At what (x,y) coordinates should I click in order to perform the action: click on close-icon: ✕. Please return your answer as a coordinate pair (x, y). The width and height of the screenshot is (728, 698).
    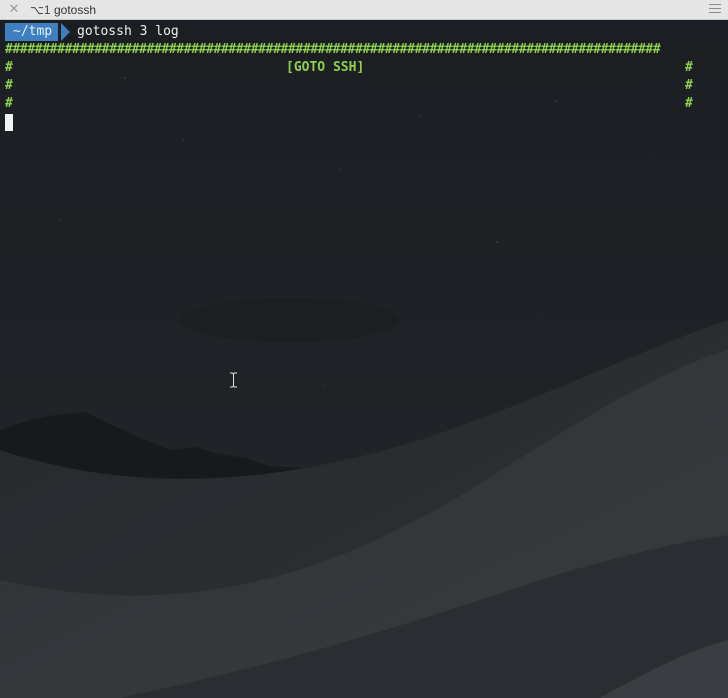
    Looking at the image, I should click on (14, 9).